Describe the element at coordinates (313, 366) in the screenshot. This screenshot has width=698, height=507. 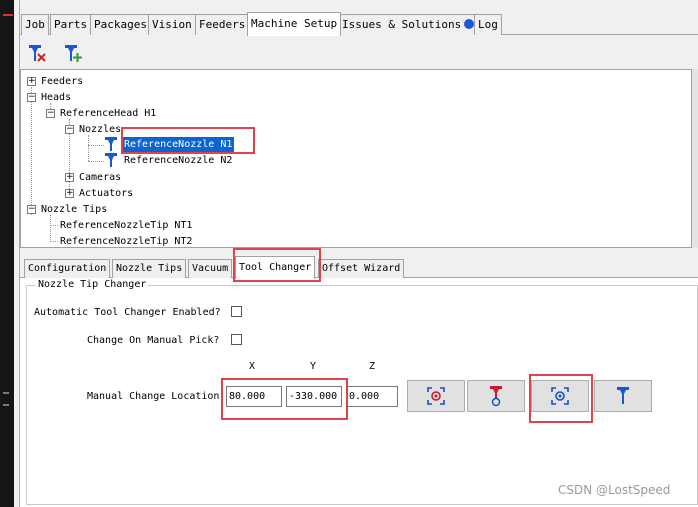
I see `axis-y-label: Y` at that location.